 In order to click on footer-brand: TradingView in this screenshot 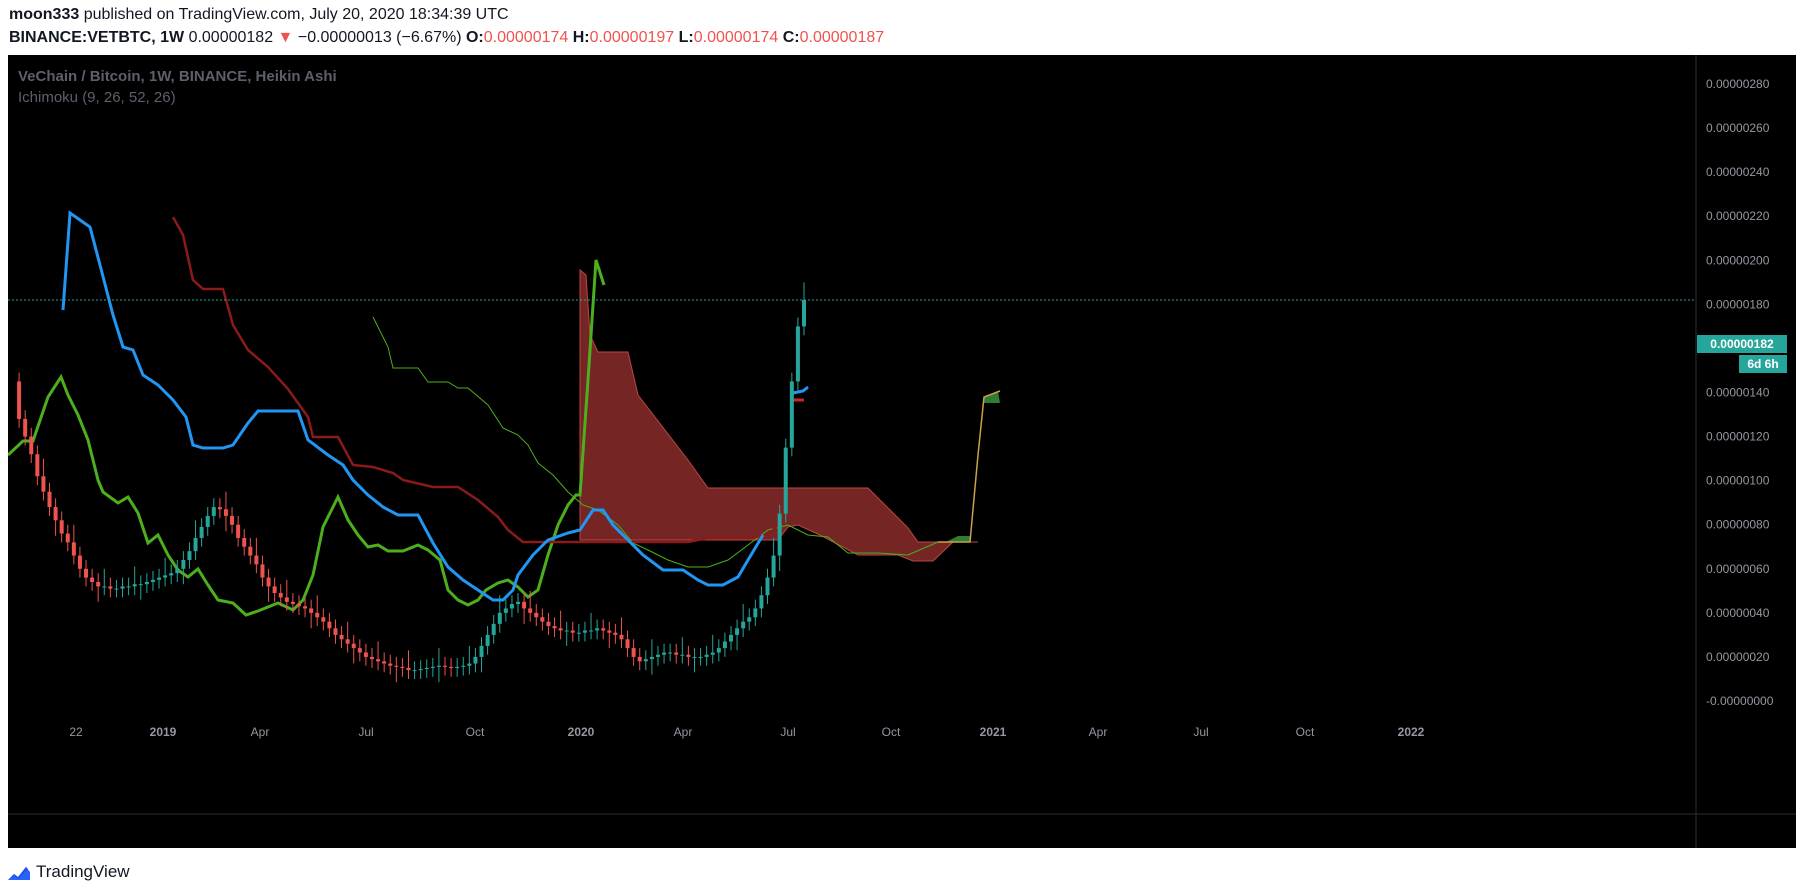, I will do `click(69, 872)`.